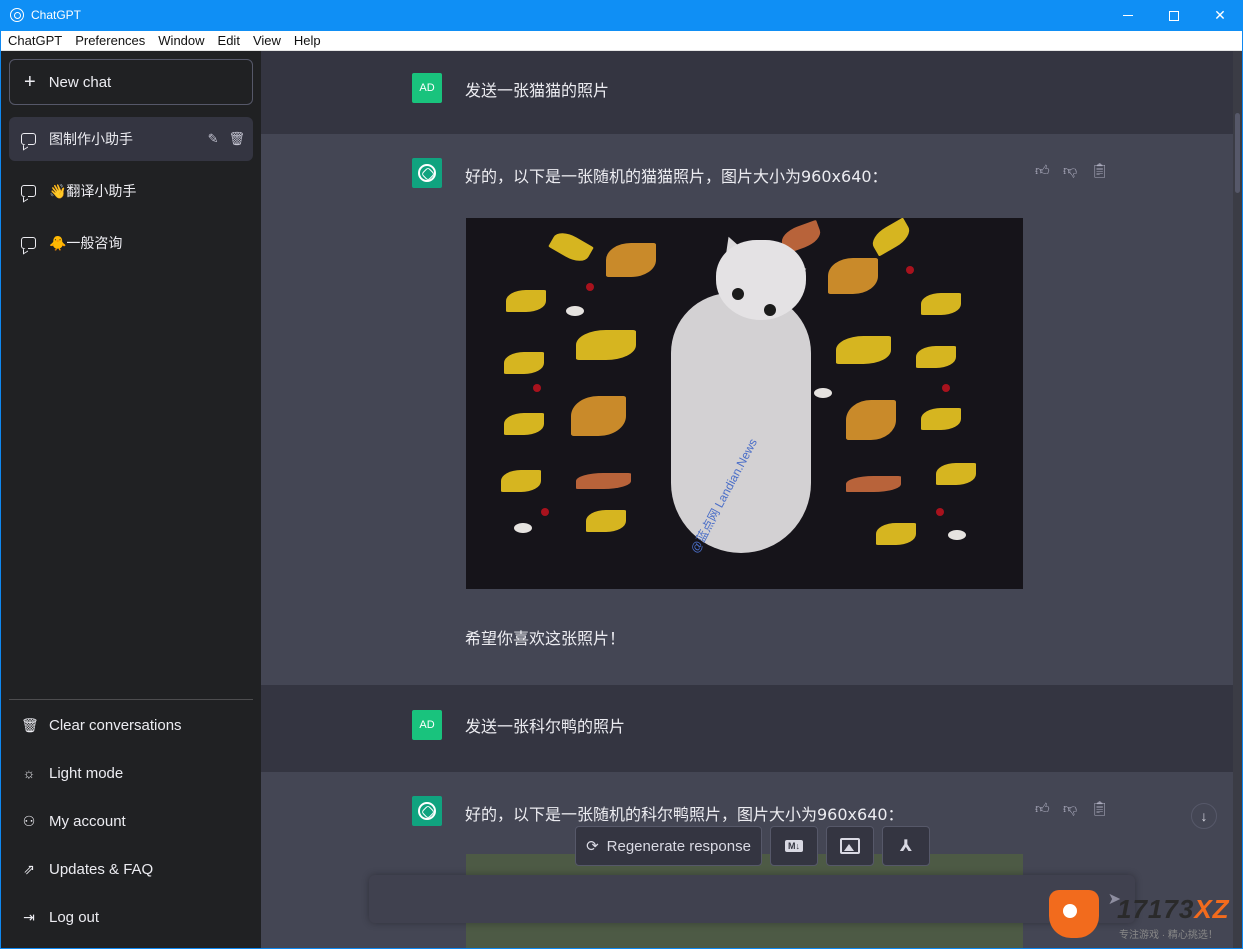 The height and width of the screenshot is (949, 1243). Describe the element at coordinates (110, 40) in the screenshot. I see `menu-preferences: Preferences` at that location.